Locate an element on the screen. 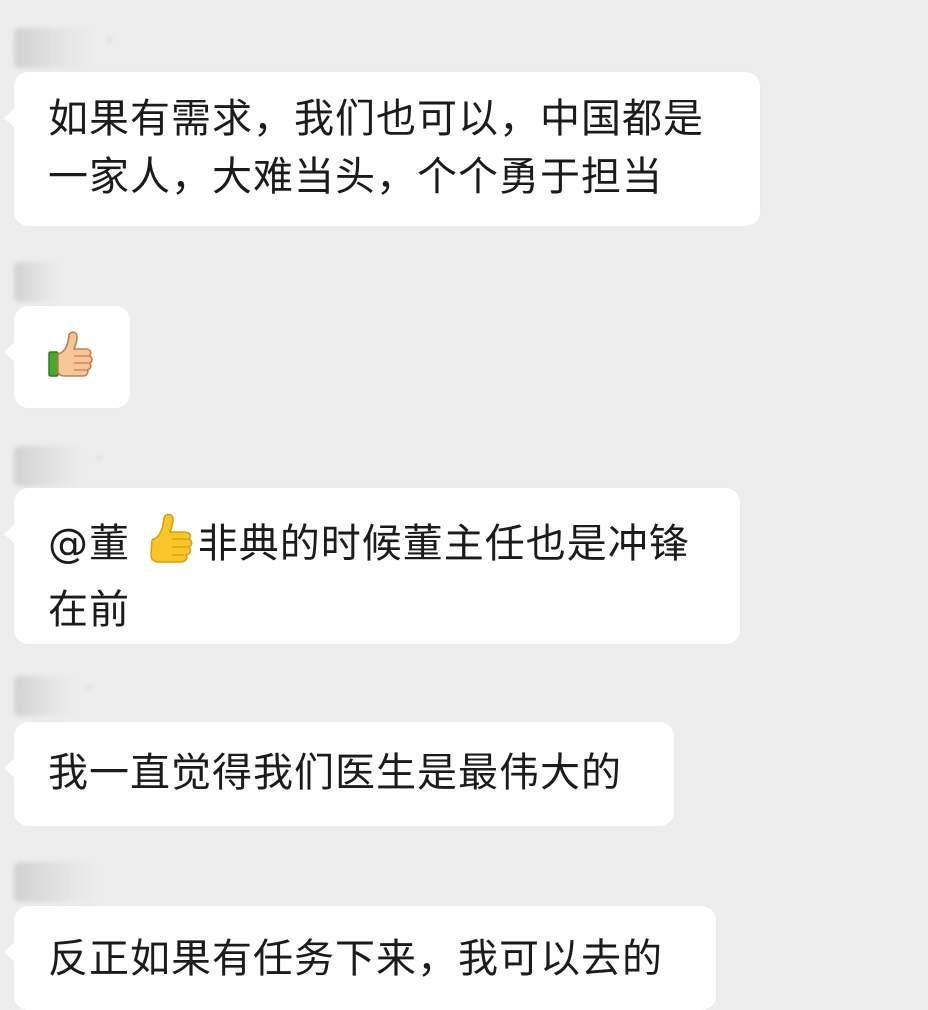 The image size is (928, 1010). message-bubble: 我一直觉得我们医生是最伟大的 is located at coordinates (339, 774).